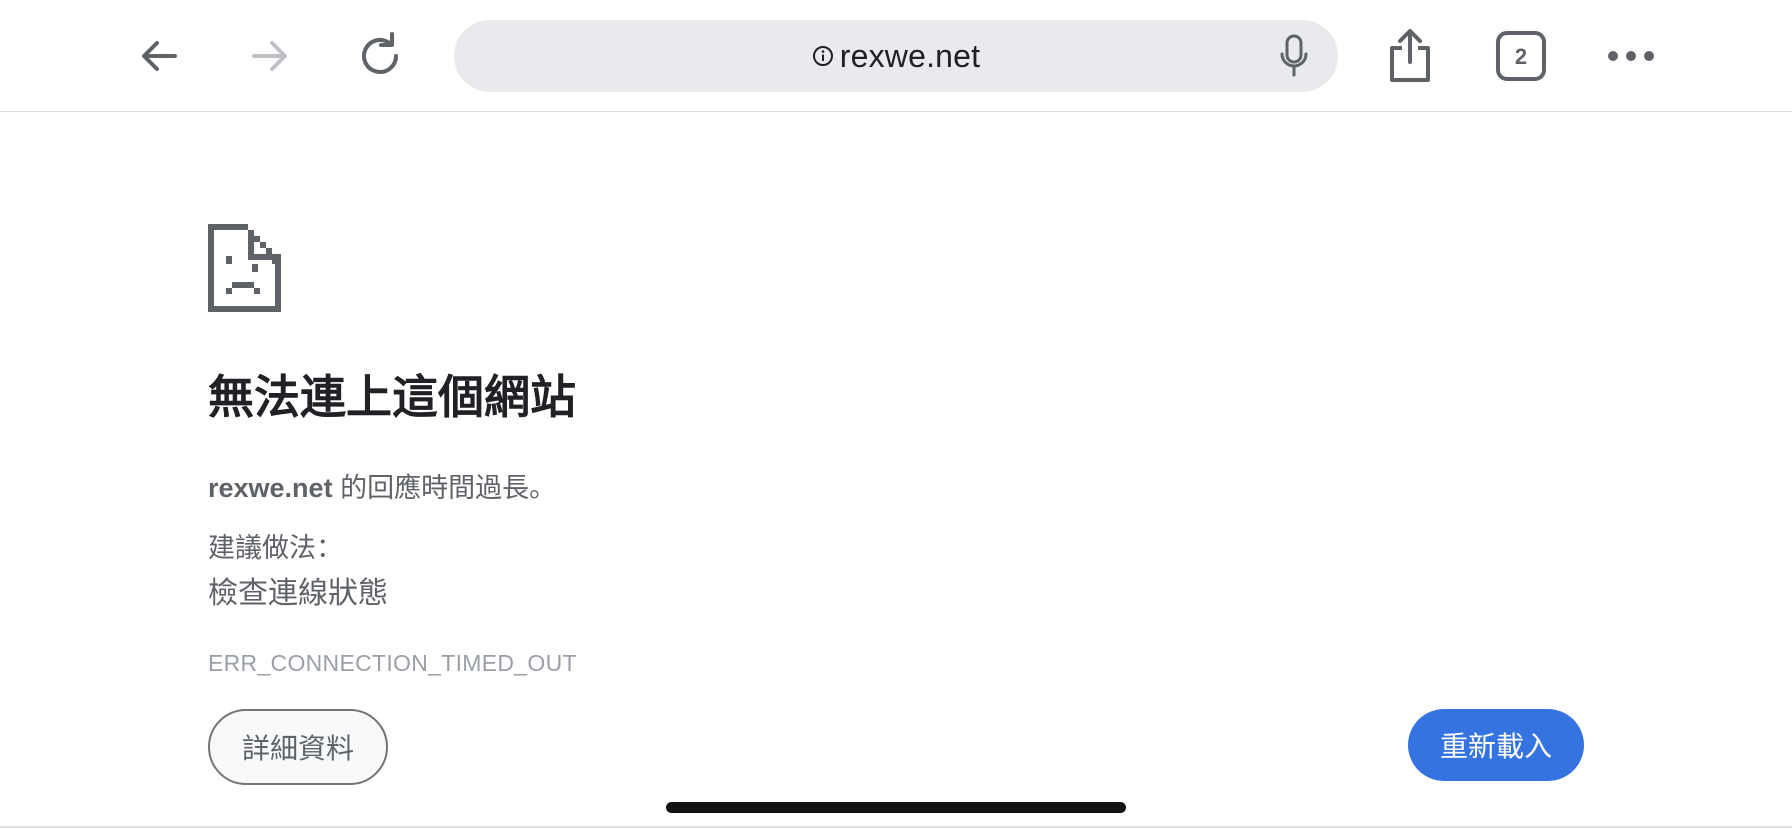  Describe the element at coordinates (822, 56) in the screenshot. I see `info-icon` at that location.